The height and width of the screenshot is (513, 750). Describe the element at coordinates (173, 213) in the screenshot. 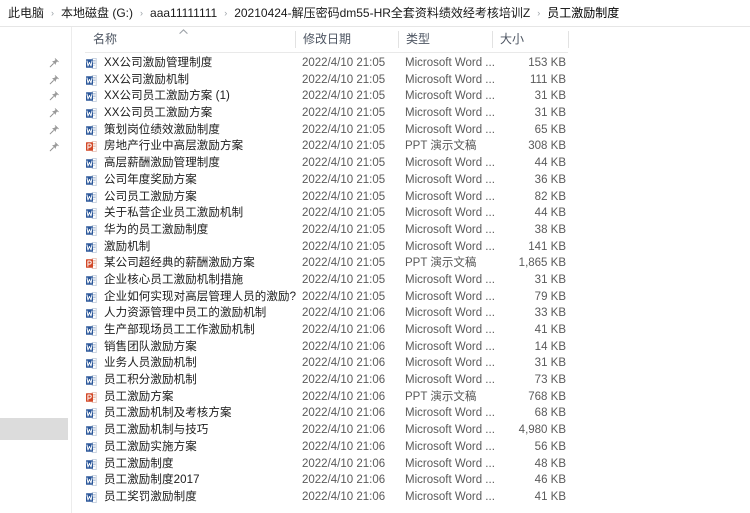

I see `file-name: 关于私营企业员工激励机制` at that location.